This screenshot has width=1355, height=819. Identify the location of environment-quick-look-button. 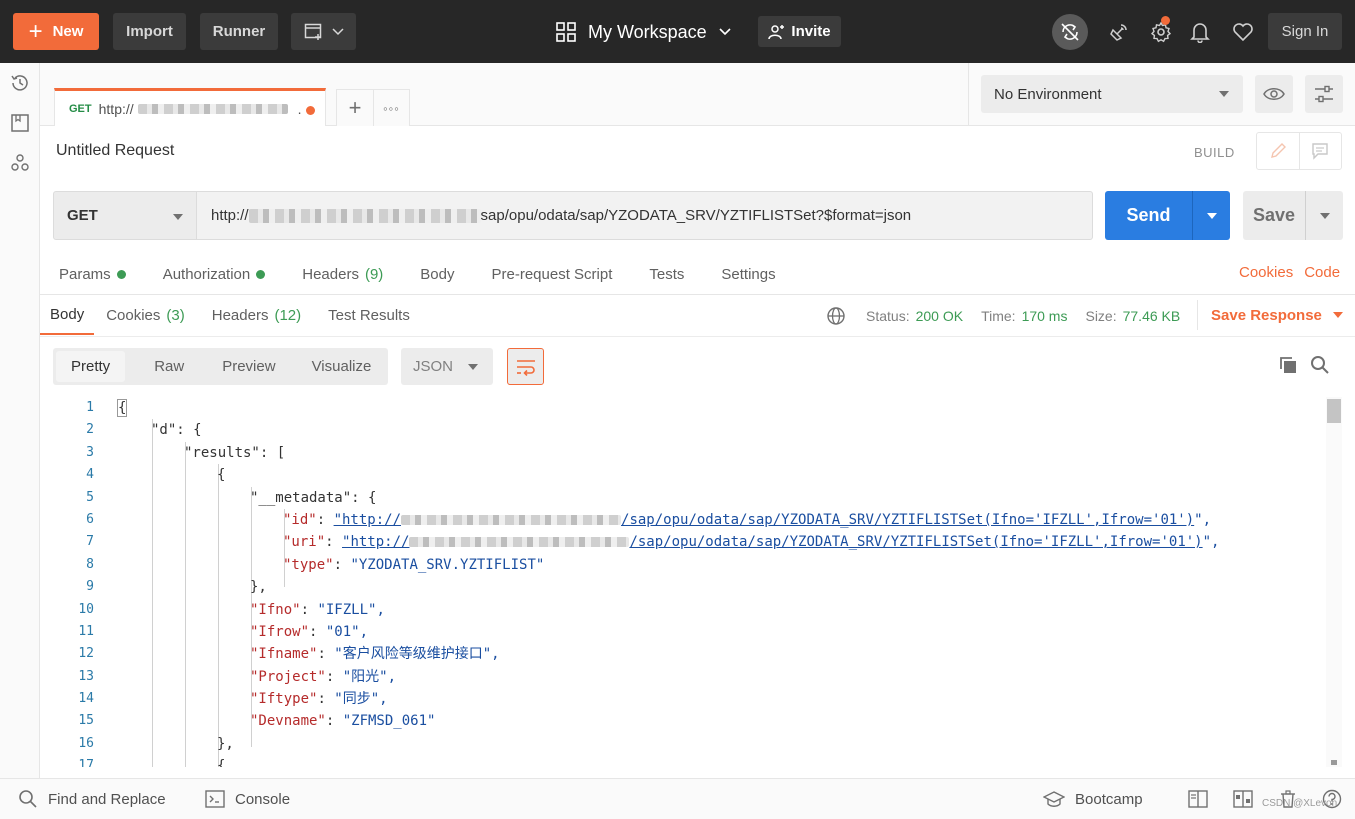
(1274, 94).